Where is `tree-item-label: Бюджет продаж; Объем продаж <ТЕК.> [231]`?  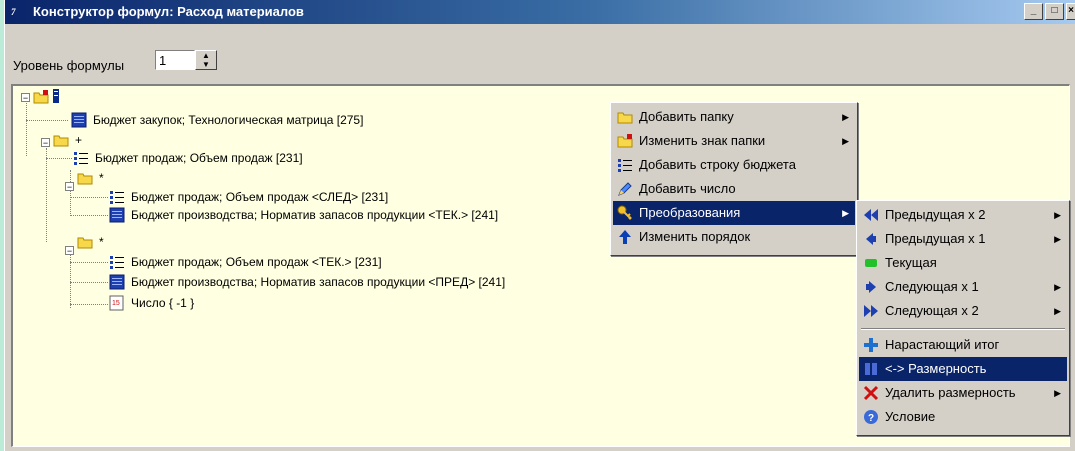
tree-item-label: Бюджет продаж; Объем продаж <ТЕК.> [231] is located at coordinates (256, 262).